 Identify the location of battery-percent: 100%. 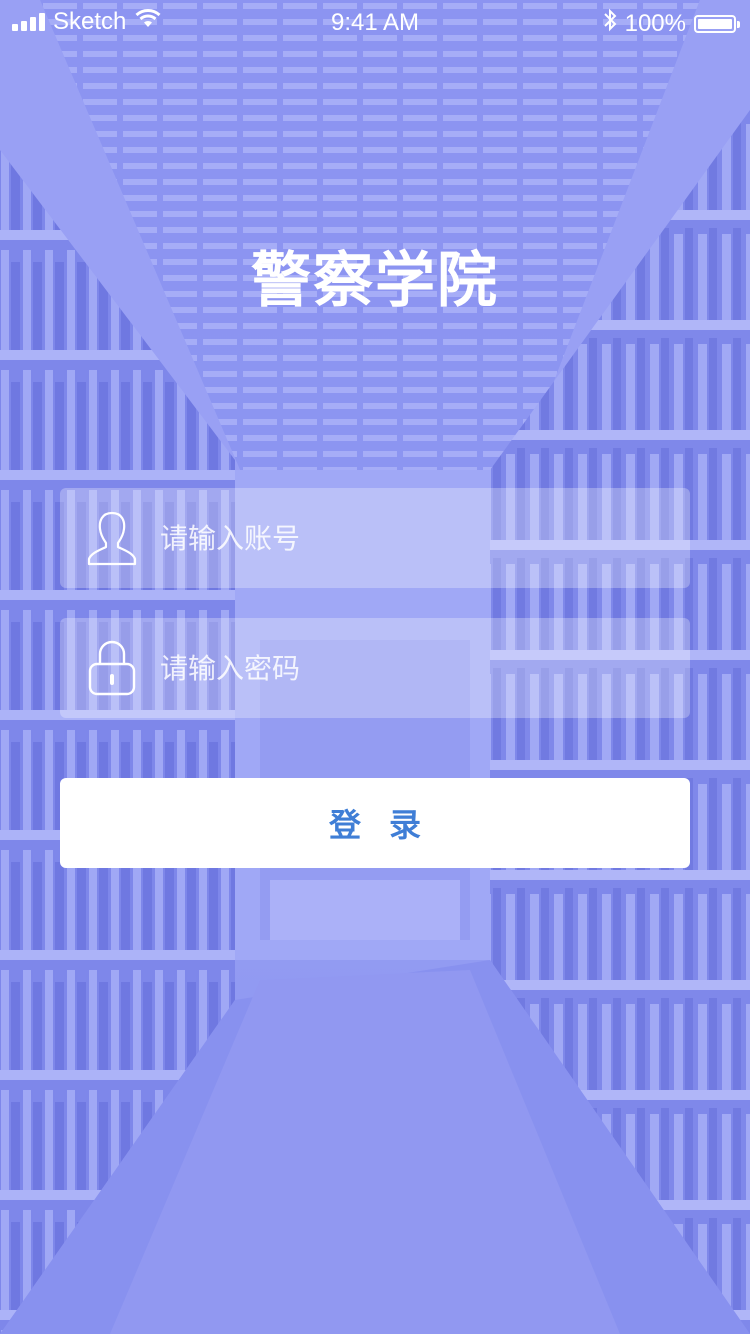
(655, 23).